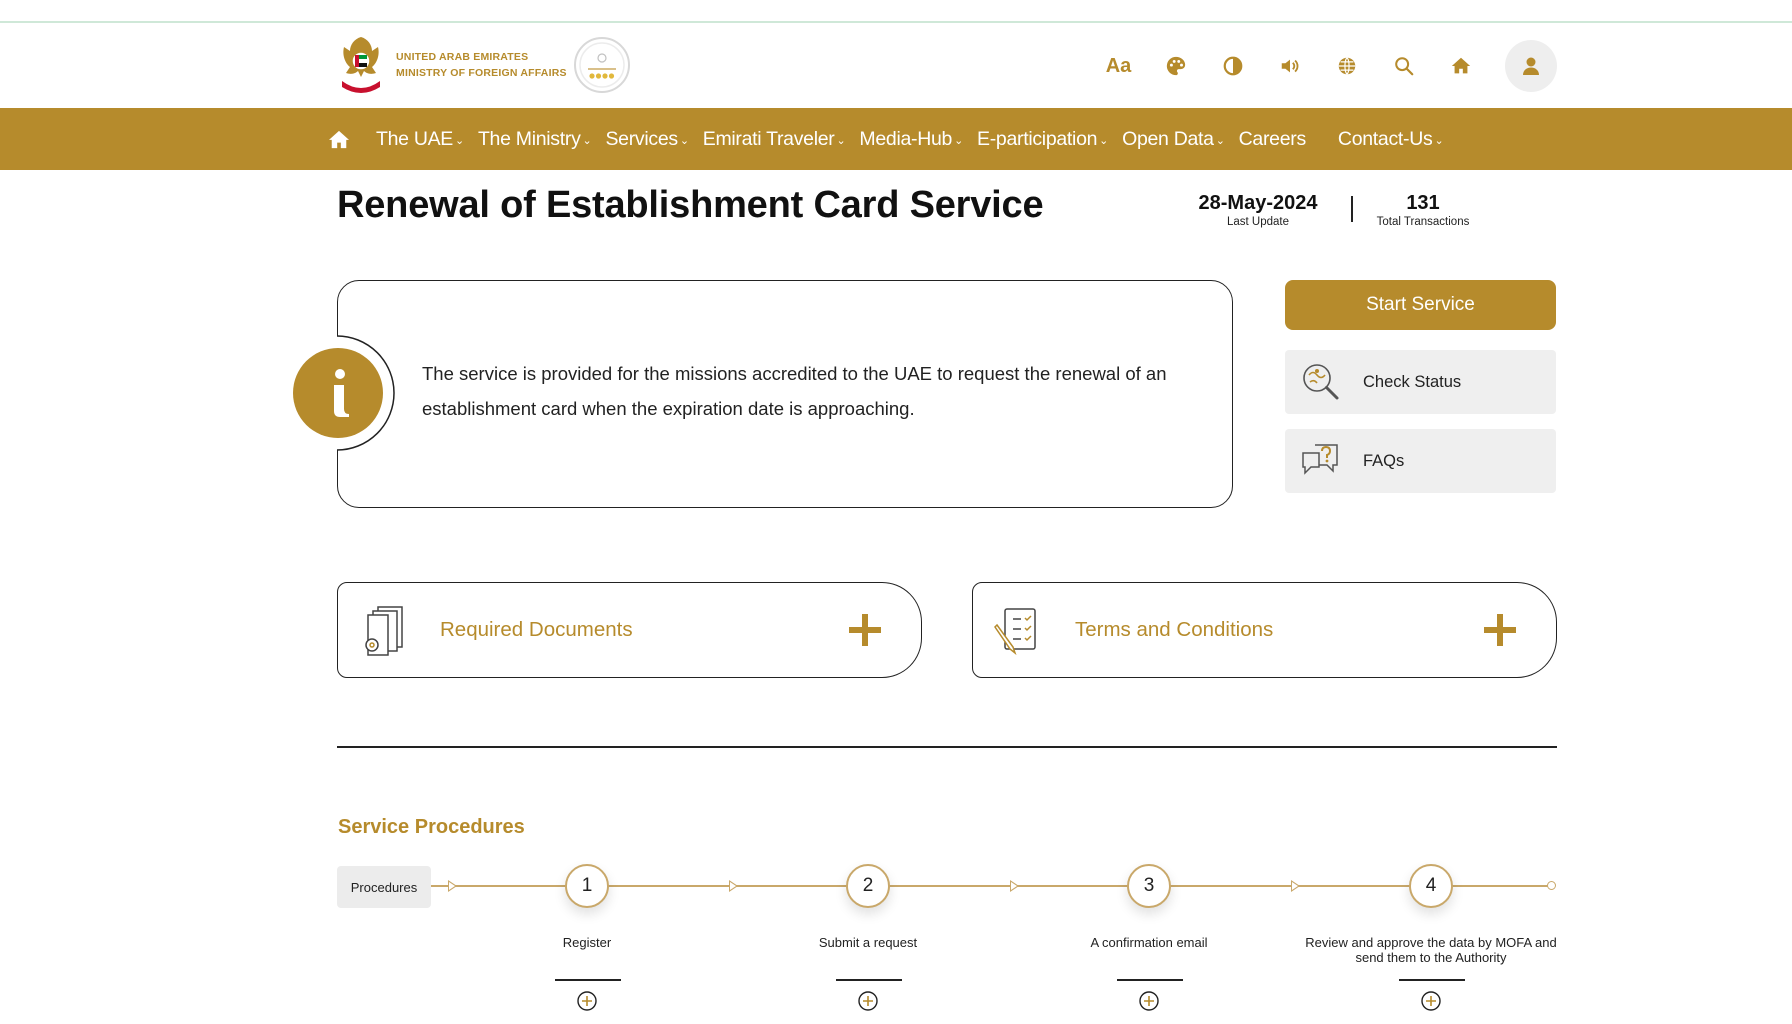 The image size is (1792, 1024). I want to click on start-service-button: Start Service, so click(1420, 305).